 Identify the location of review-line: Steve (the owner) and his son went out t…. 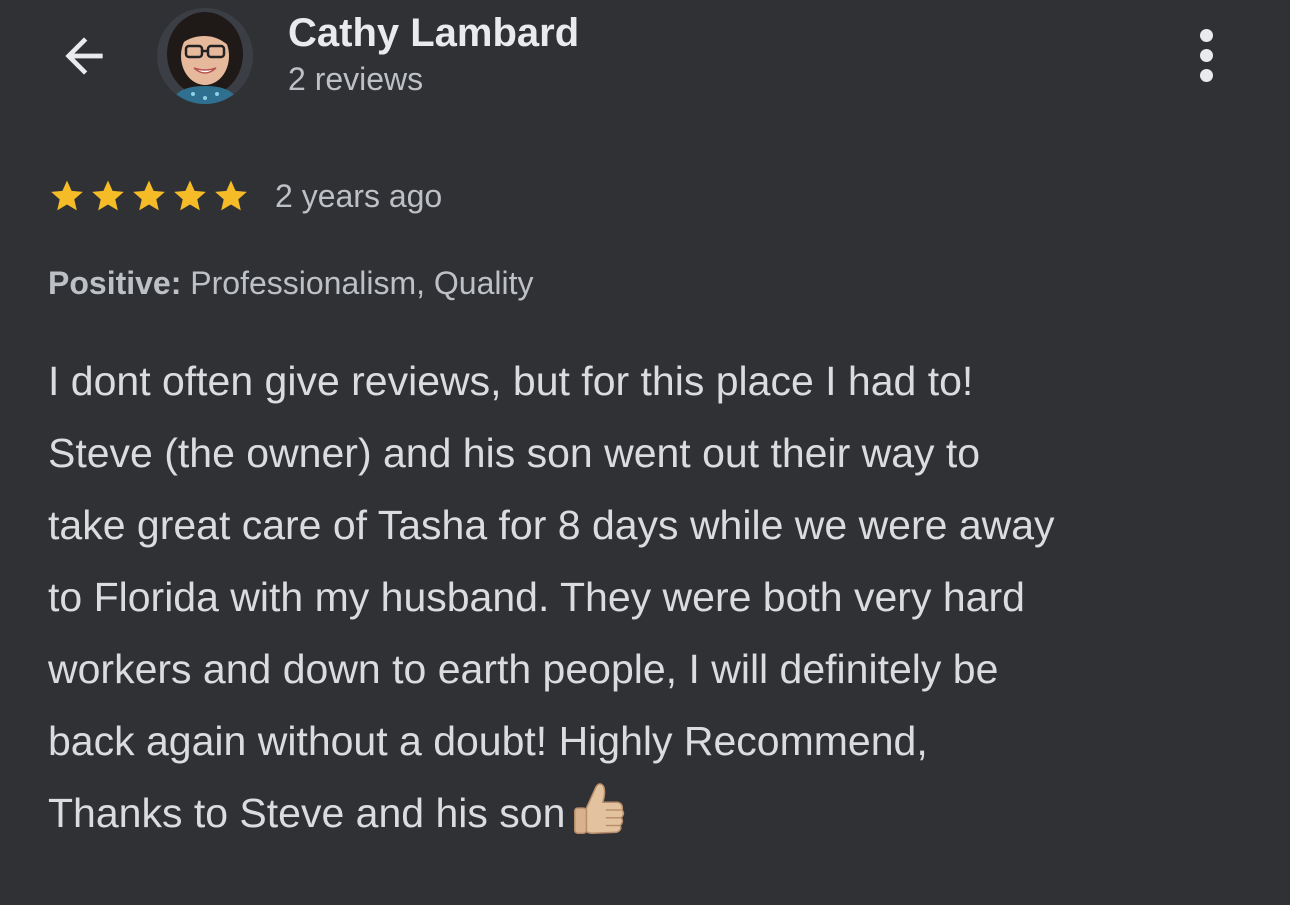
(514, 453).